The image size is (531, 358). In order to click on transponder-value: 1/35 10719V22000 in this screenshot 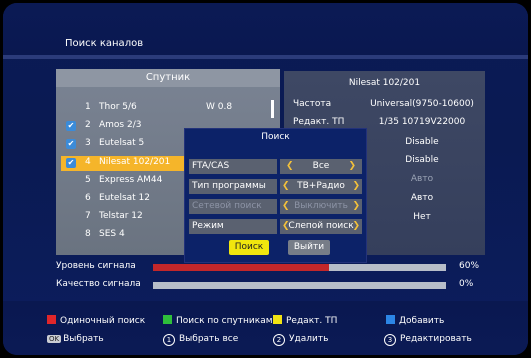, I will do `click(422, 122)`.